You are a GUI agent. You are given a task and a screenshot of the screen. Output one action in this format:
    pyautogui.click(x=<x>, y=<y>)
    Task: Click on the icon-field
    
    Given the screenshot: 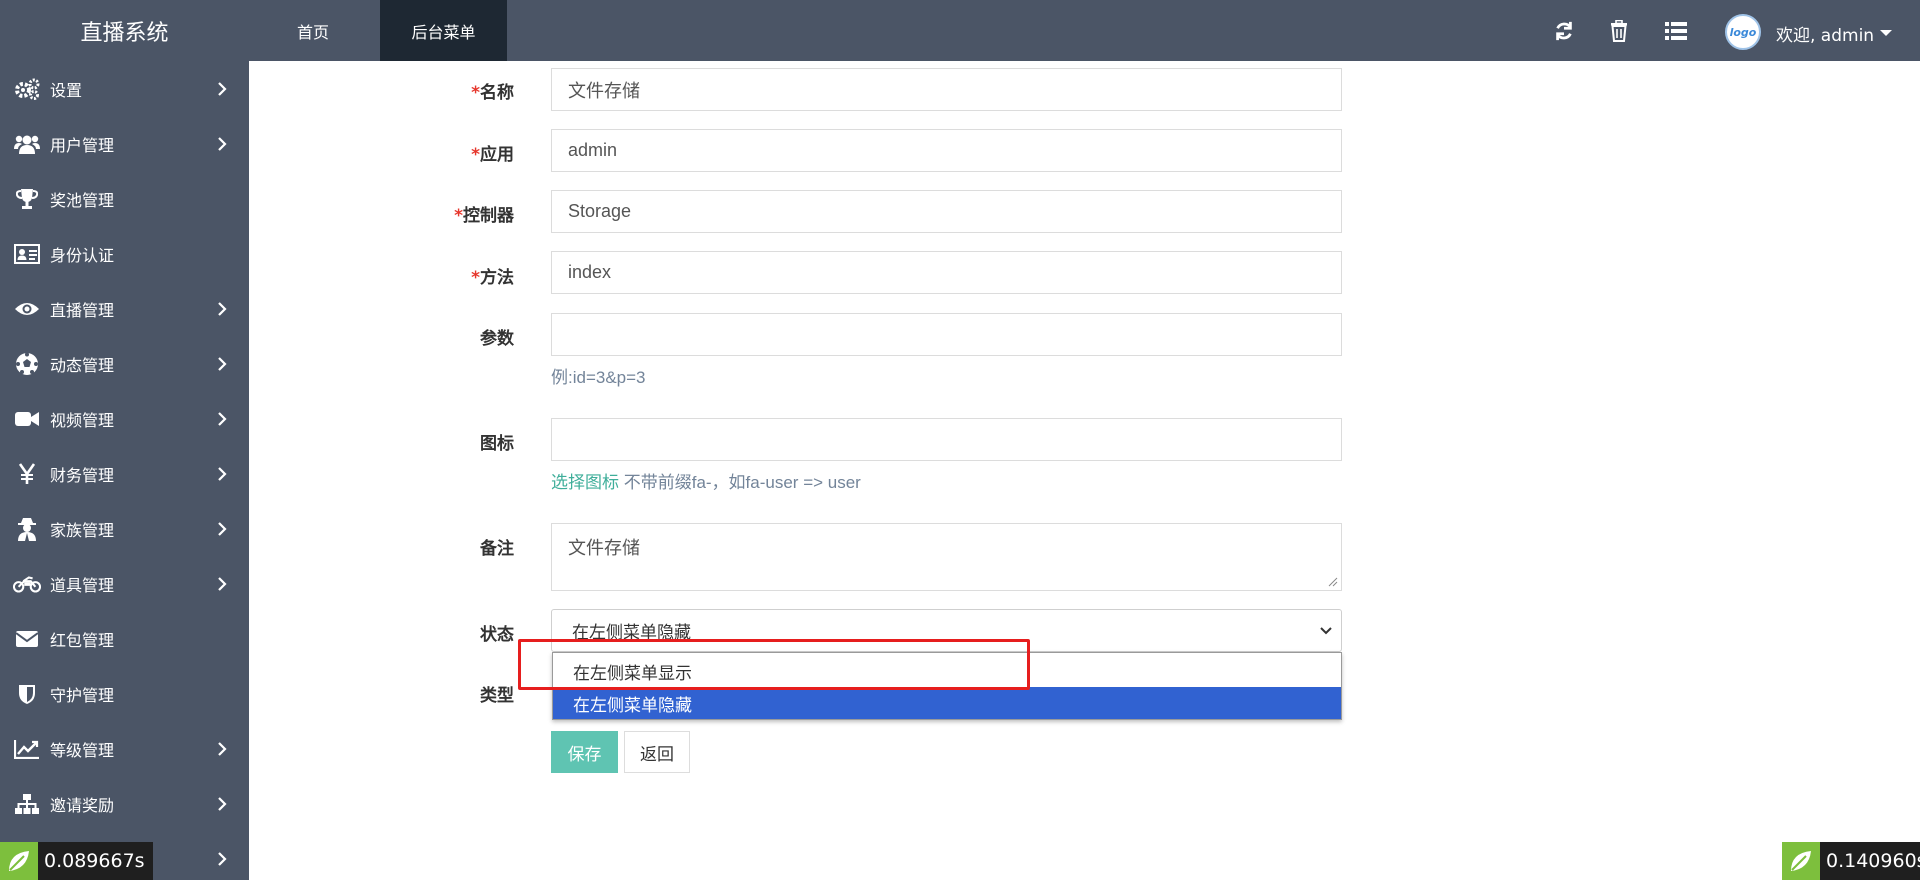 What is the action you would take?
    pyautogui.click(x=946, y=439)
    